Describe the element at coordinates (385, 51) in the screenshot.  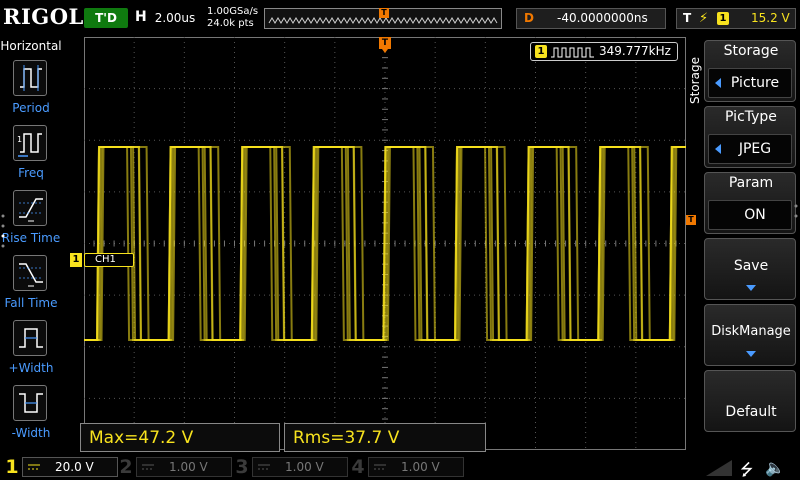
I see `trigger-position-marker-tip` at that location.